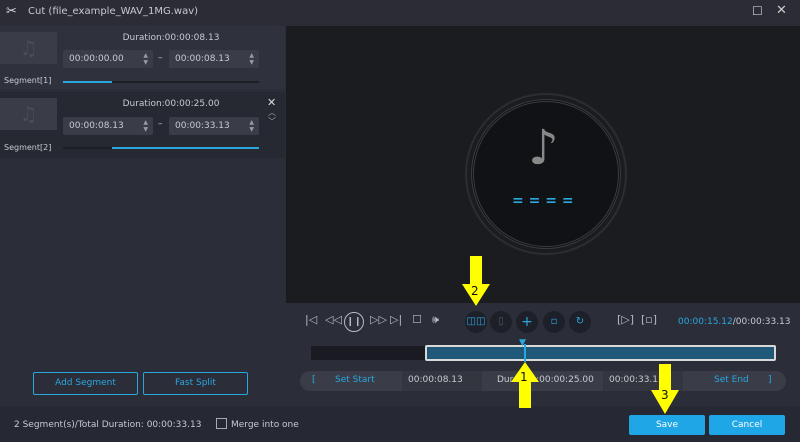 This screenshot has width=800, height=442. What do you see at coordinates (11, 11) in the screenshot?
I see `scissors-icon: ✂` at bounding box center [11, 11].